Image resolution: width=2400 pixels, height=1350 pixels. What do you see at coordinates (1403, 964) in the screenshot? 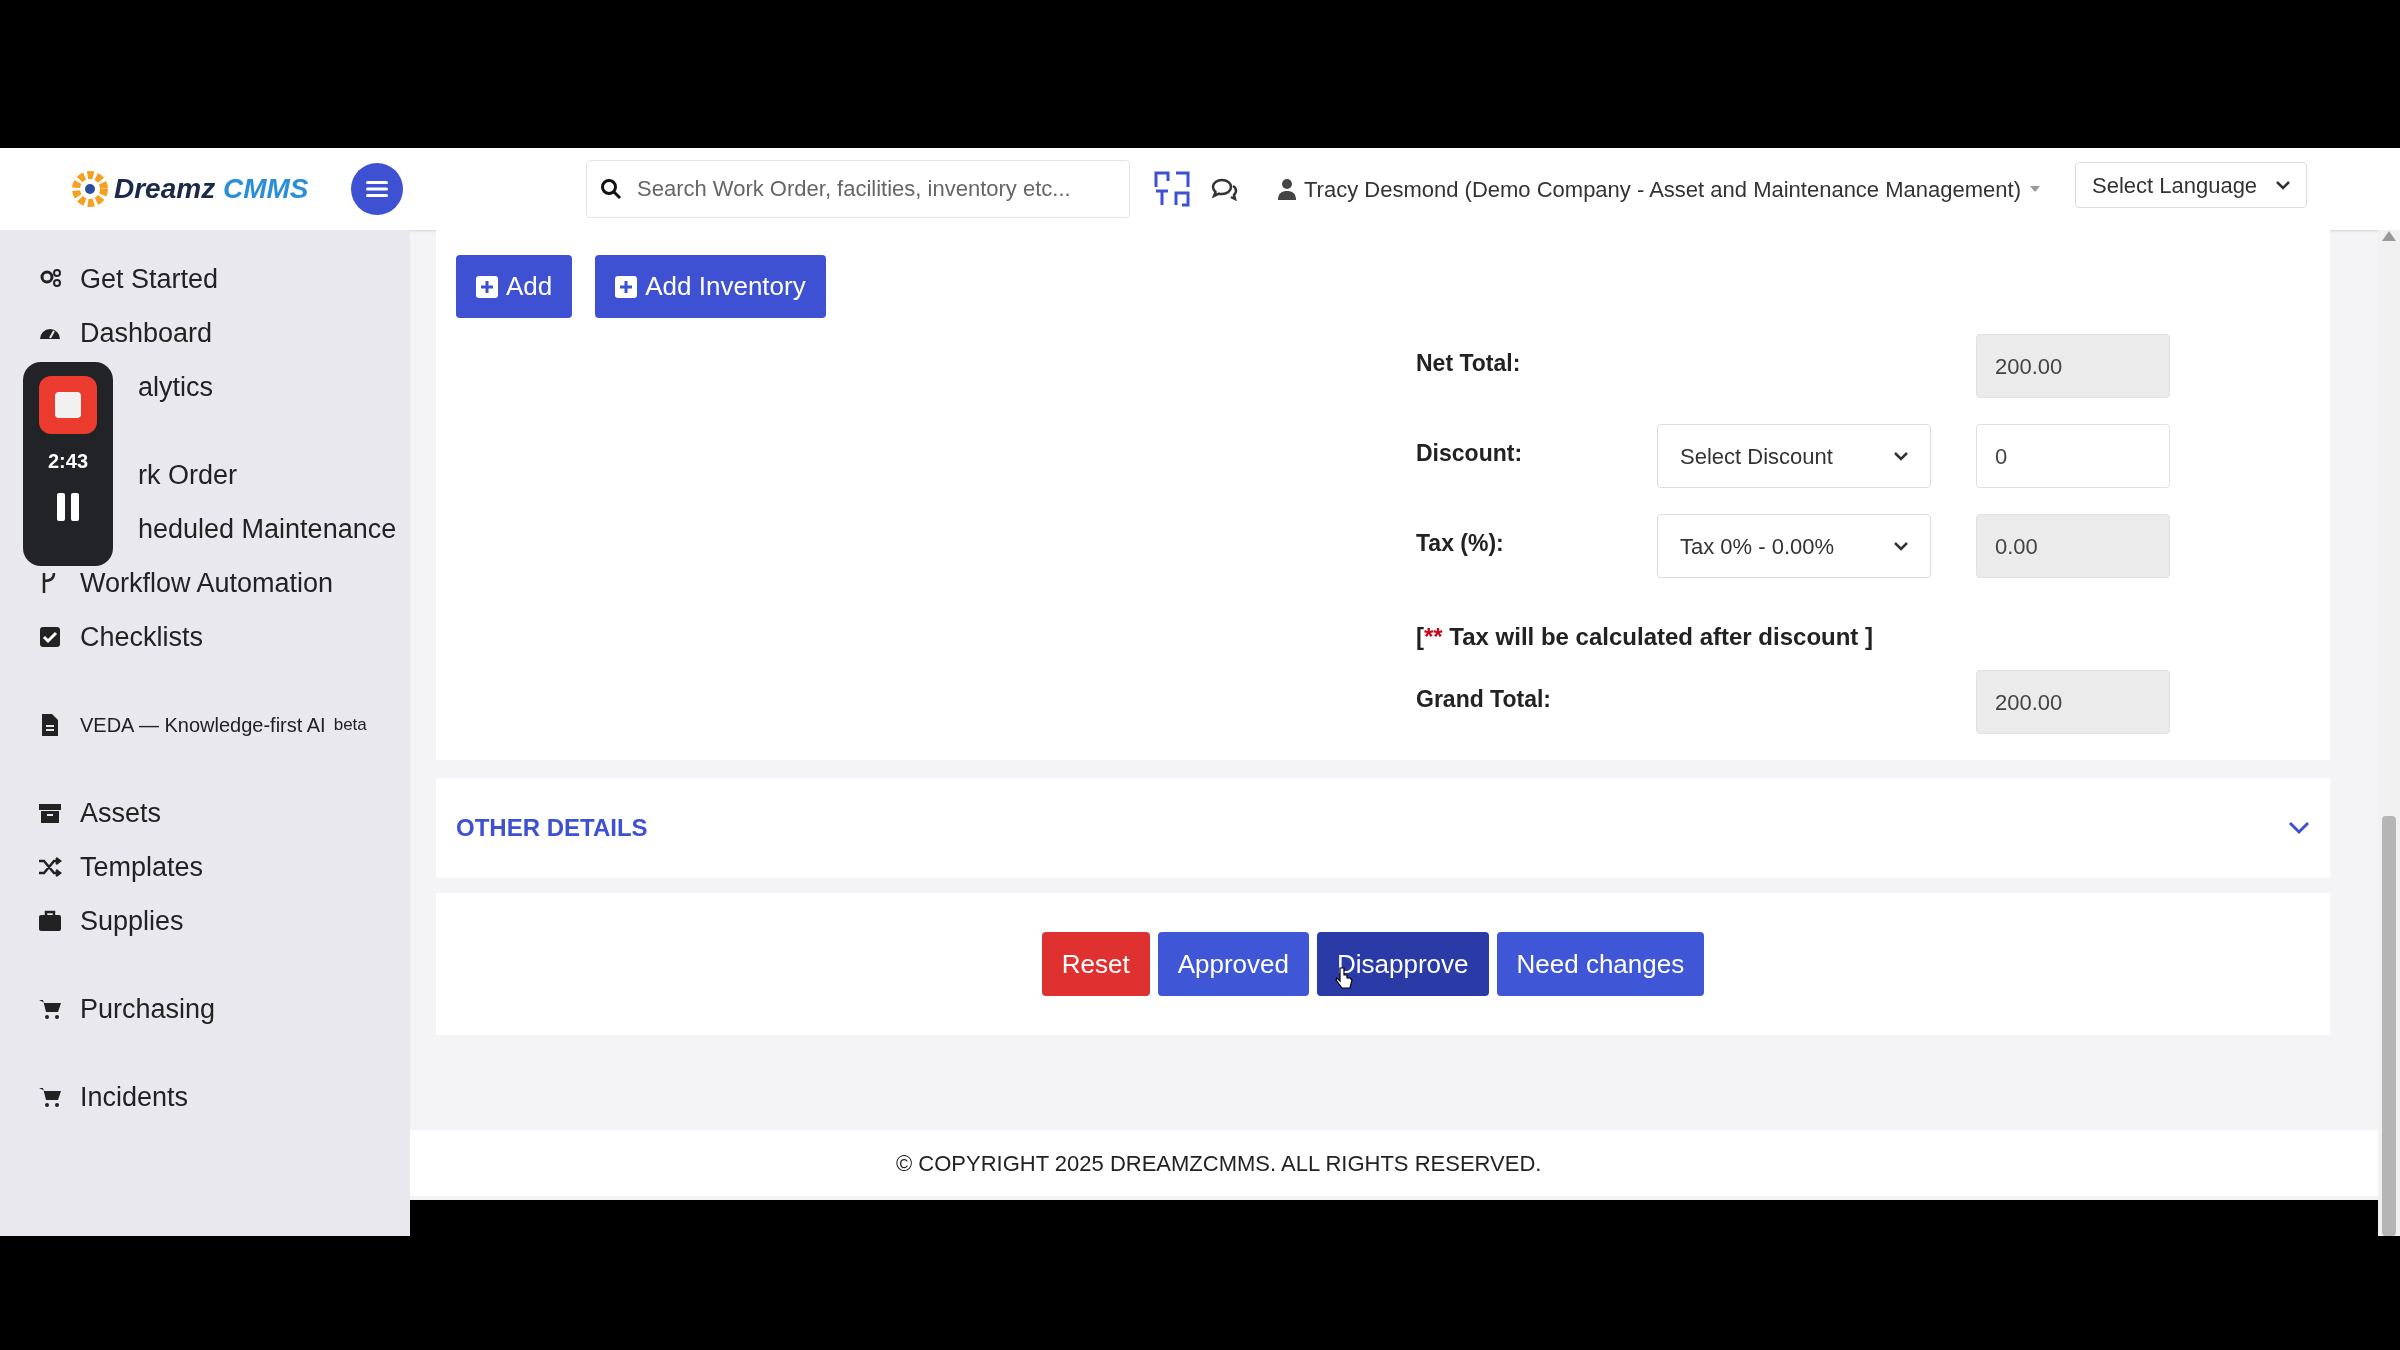
I see `action-button: Disapprove` at bounding box center [1403, 964].